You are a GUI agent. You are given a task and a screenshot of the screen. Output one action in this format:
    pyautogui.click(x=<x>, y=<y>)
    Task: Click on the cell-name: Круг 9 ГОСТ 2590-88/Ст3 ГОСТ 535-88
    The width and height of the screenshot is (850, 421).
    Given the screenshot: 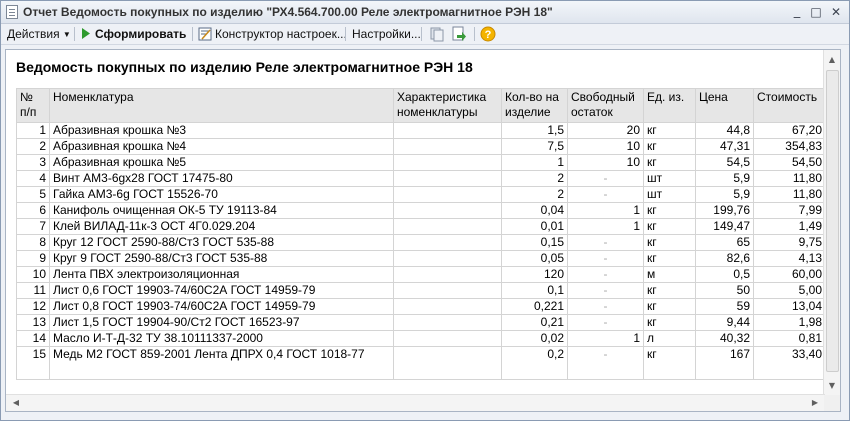 What is the action you would take?
    pyautogui.click(x=221, y=258)
    